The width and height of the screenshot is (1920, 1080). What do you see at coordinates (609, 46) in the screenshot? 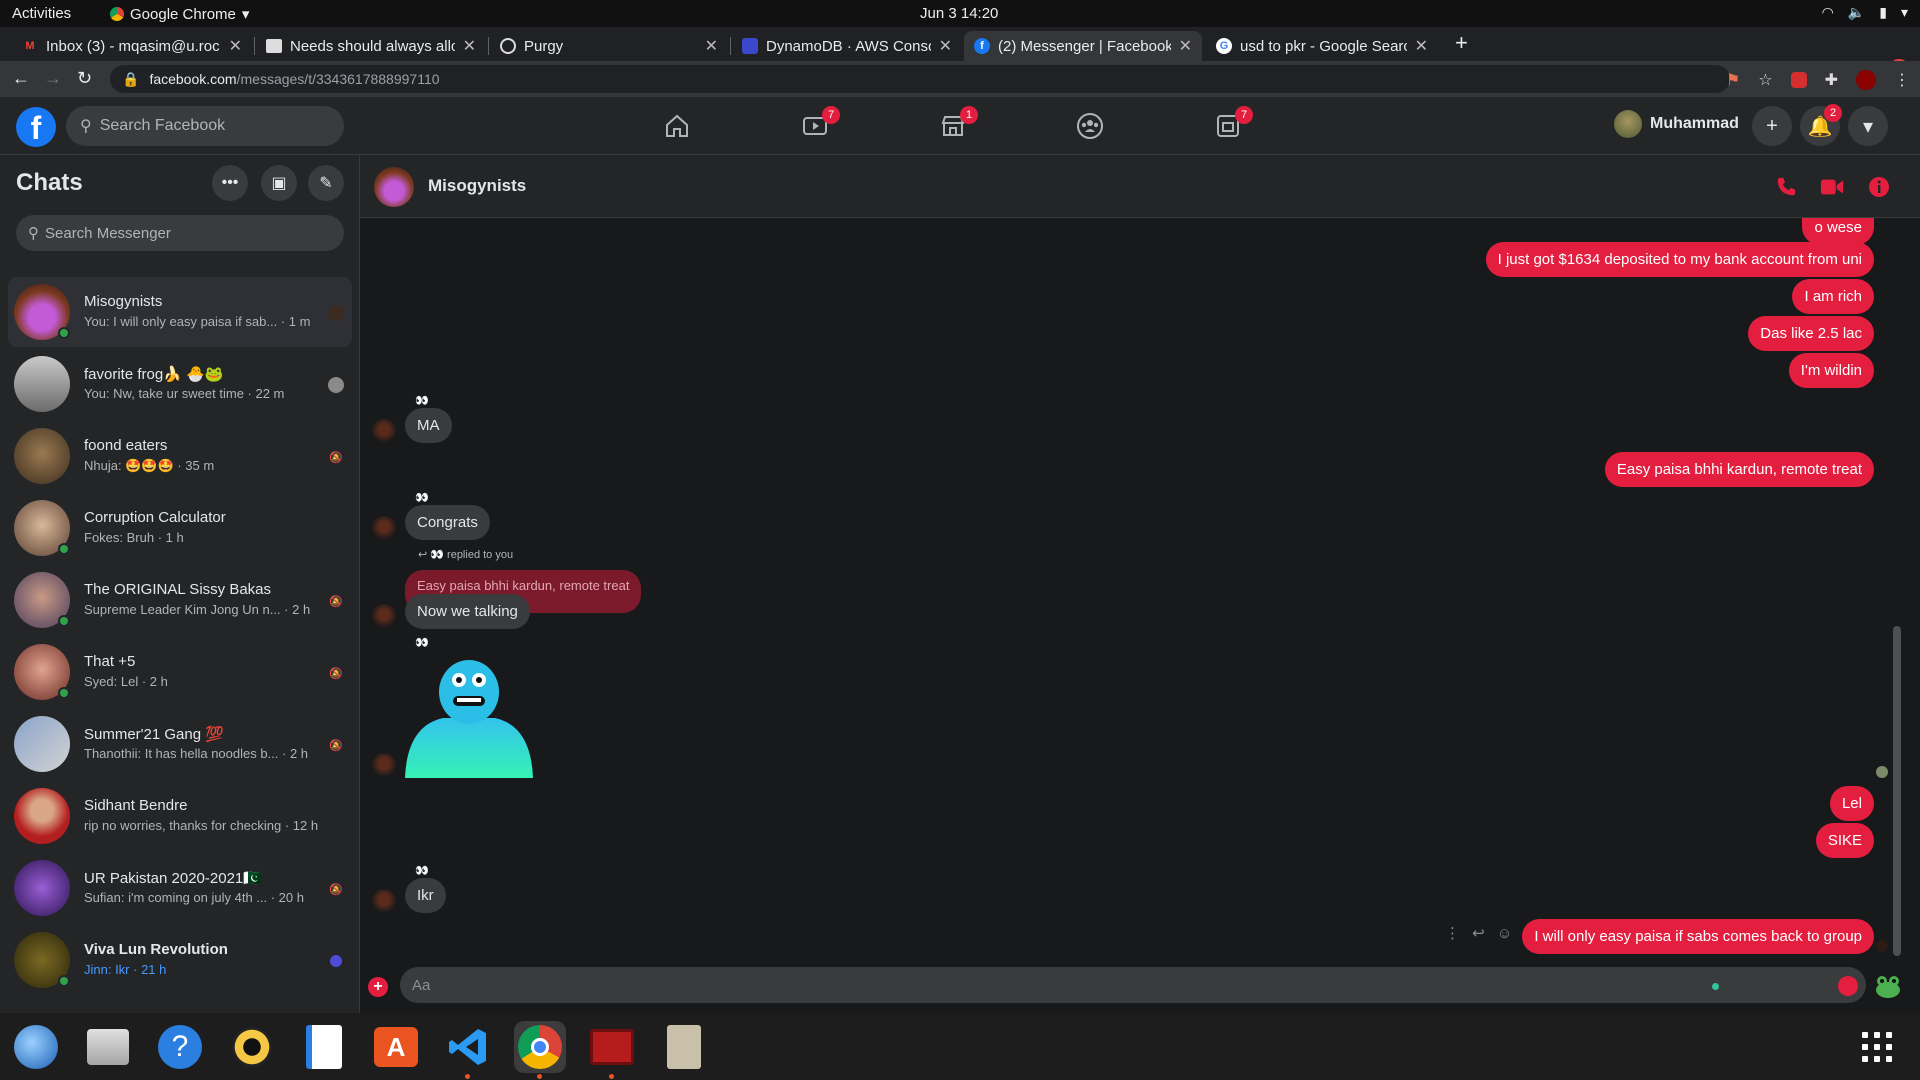
I see `tab-purgy: Purgy ✕` at bounding box center [609, 46].